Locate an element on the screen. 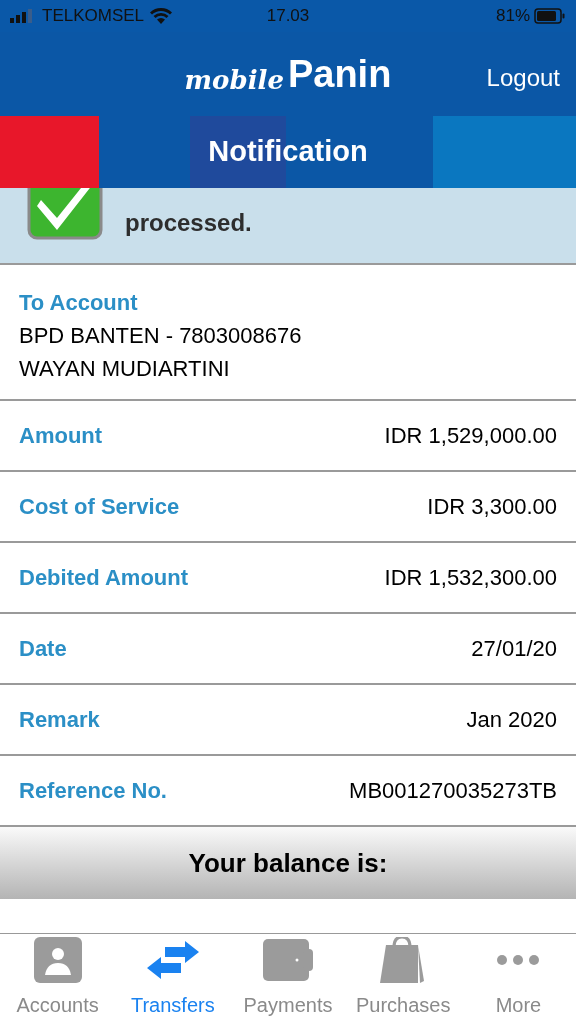  clock-time: 17.03 is located at coordinates (288, 16).